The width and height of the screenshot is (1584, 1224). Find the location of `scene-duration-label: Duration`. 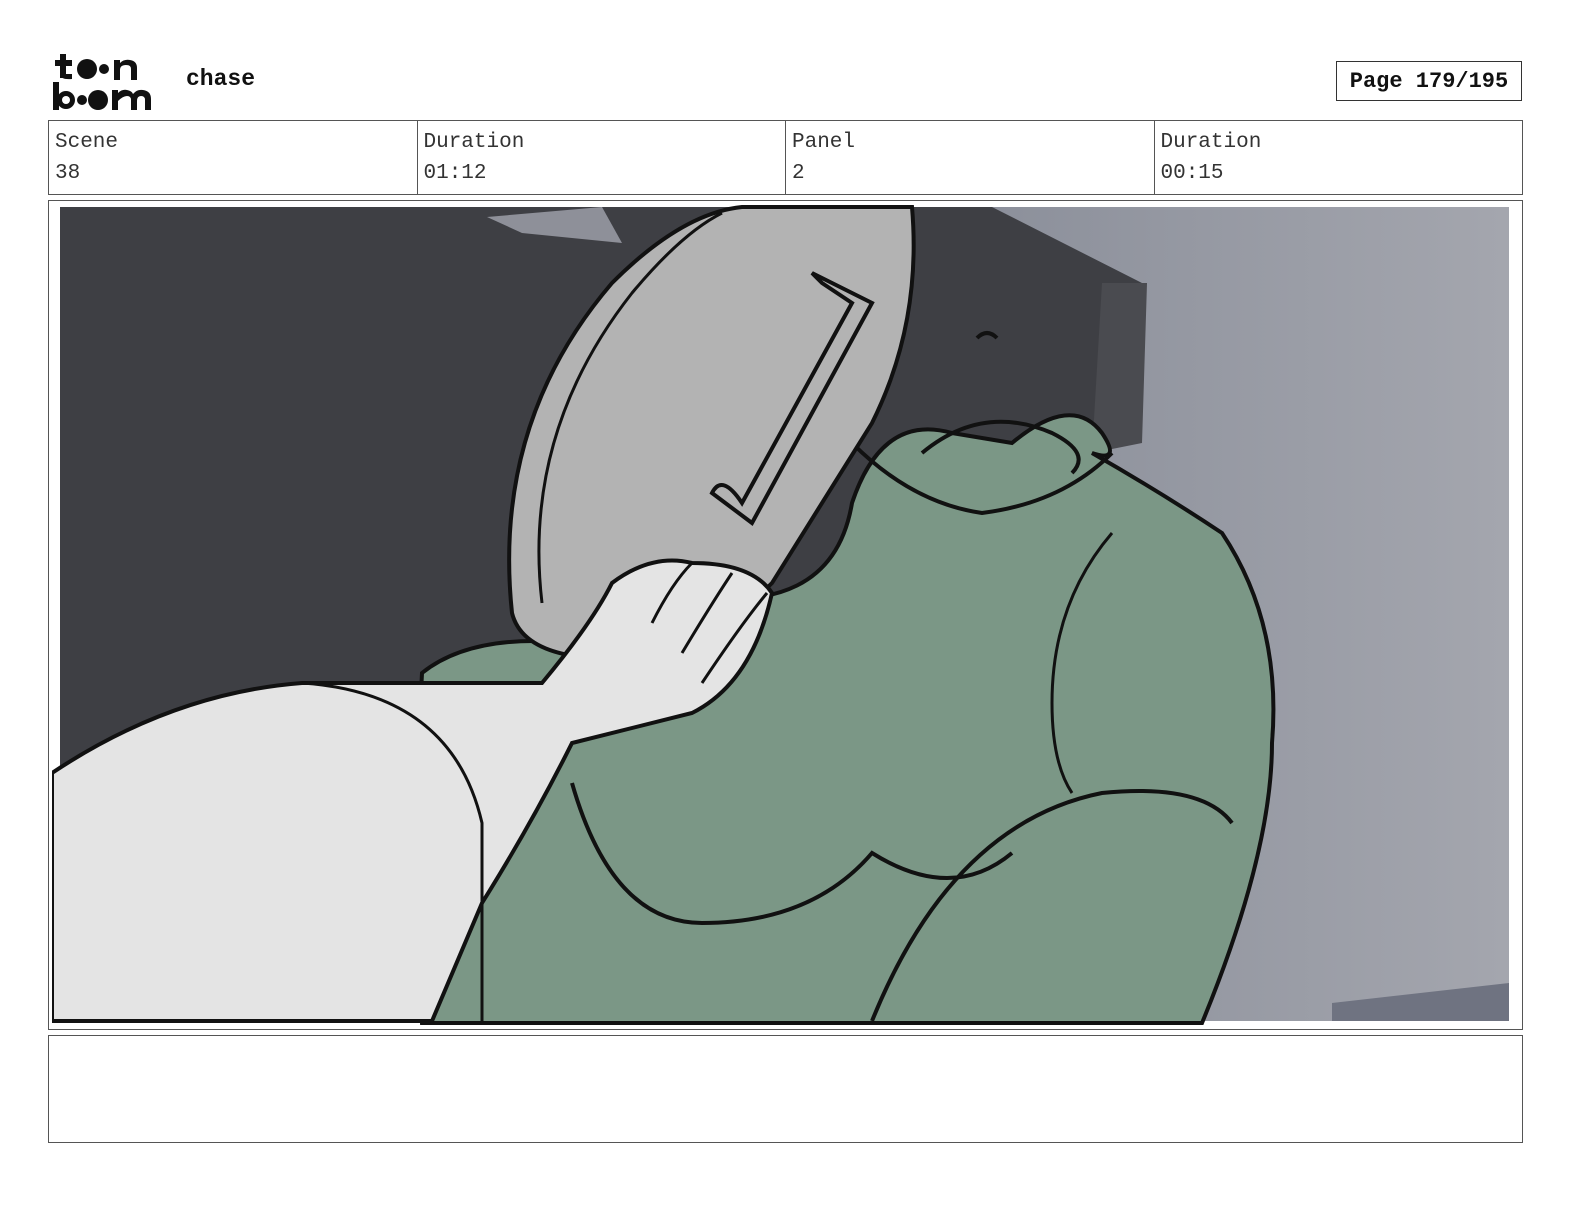

scene-duration-label: Duration is located at coordinates (474, 142).